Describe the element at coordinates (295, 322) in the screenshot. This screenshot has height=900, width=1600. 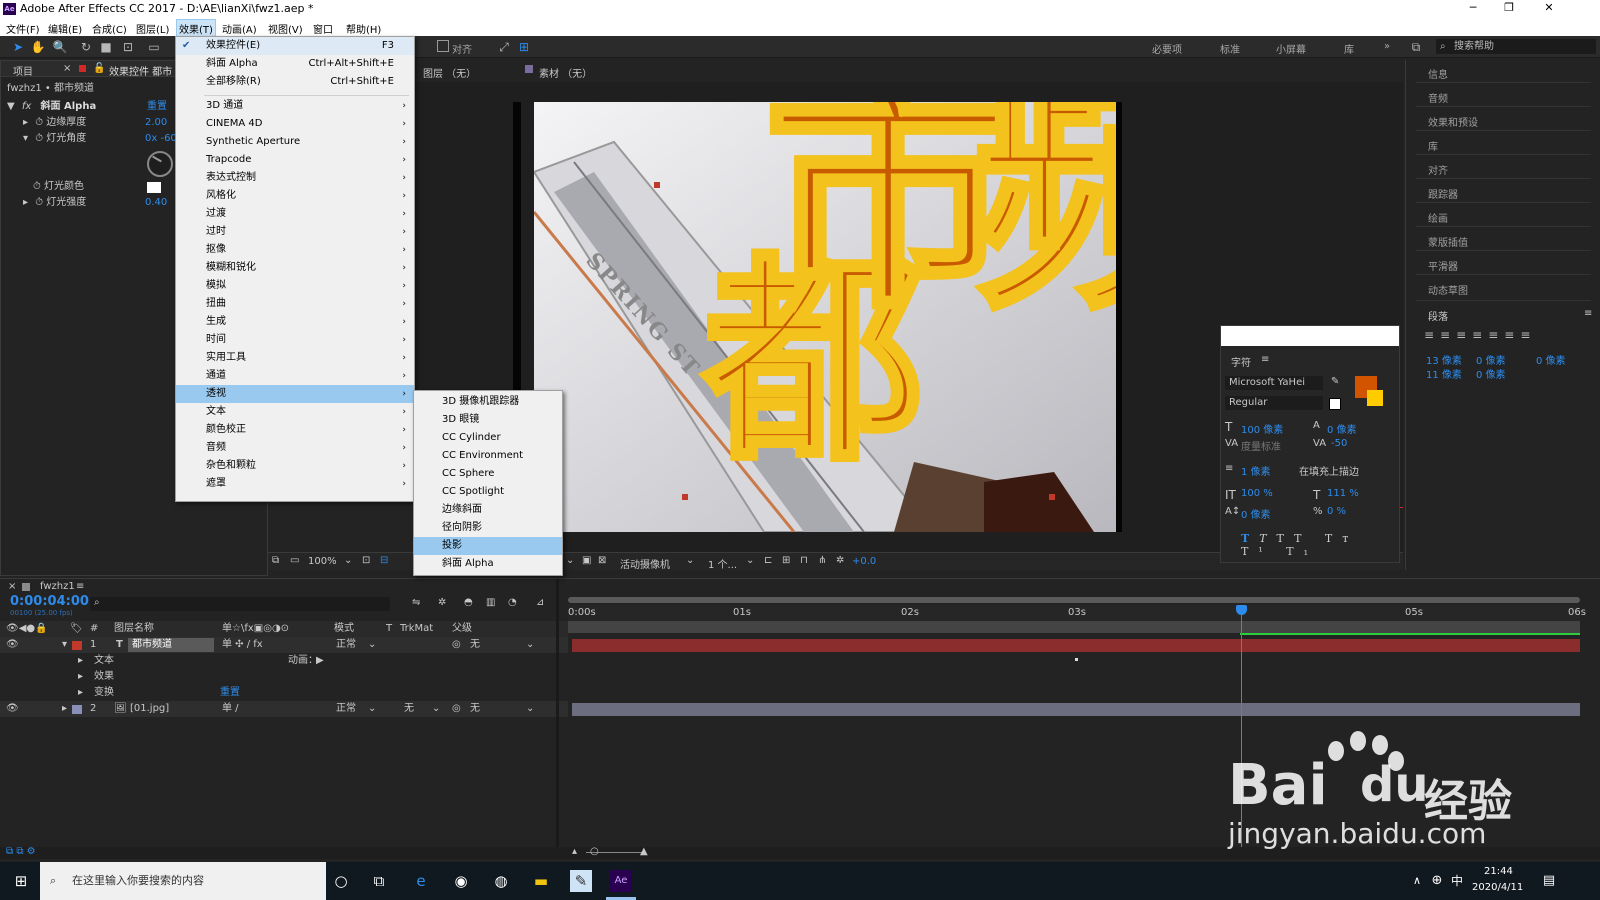
I see `menu-item-generate: 生成 ›` at that location.